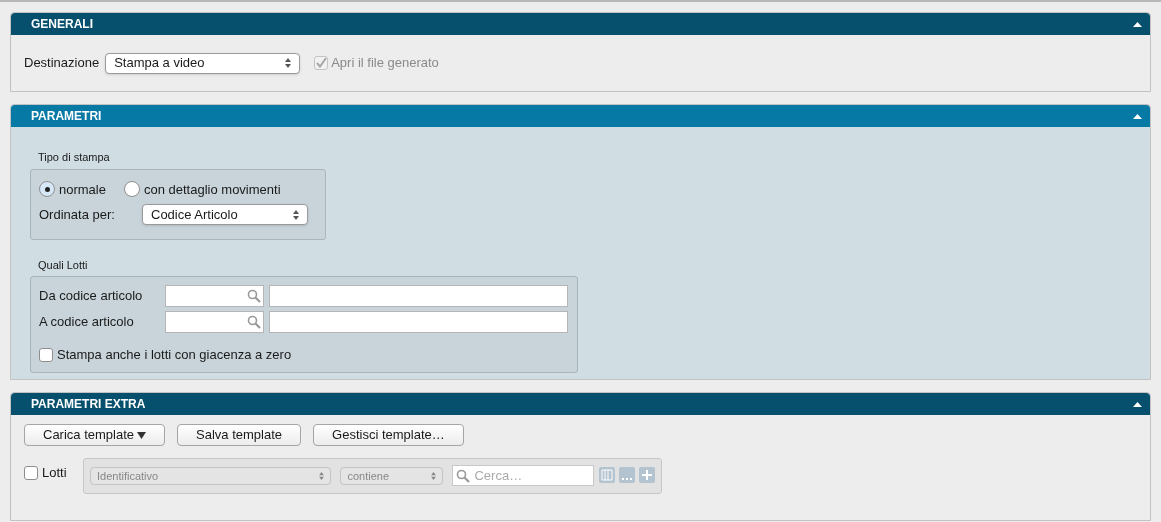  I want to click on group-title: Tipo di stampa, so click(74, 157).